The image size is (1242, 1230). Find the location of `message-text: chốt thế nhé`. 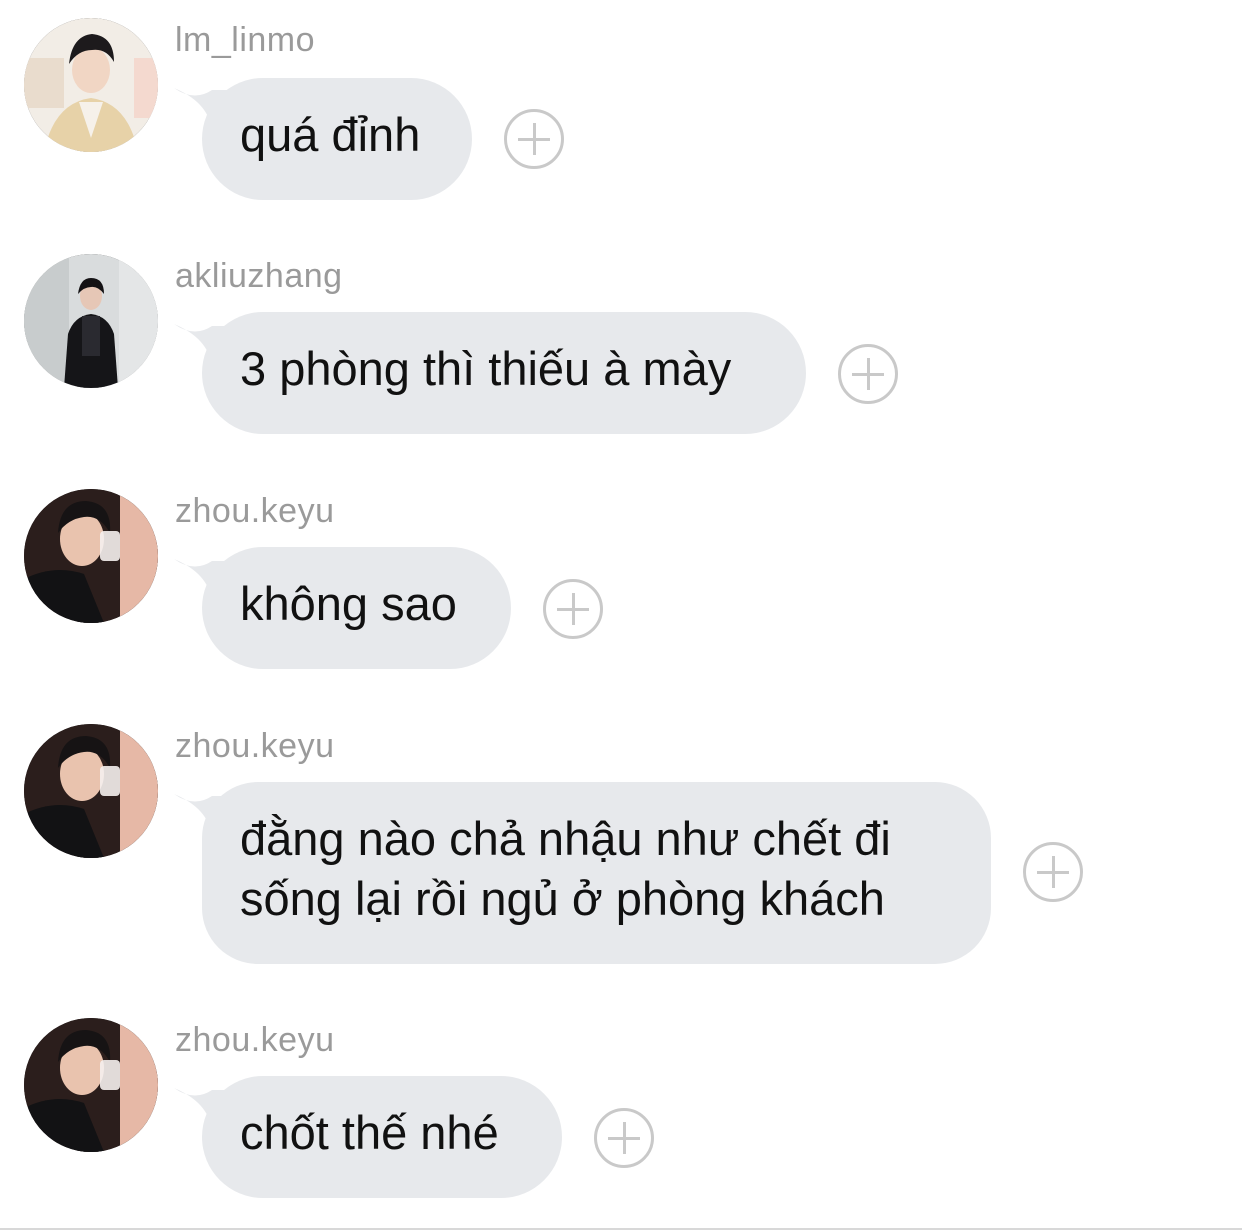

message-text: chốt thế nhé is located at coordinates (369, 1132).